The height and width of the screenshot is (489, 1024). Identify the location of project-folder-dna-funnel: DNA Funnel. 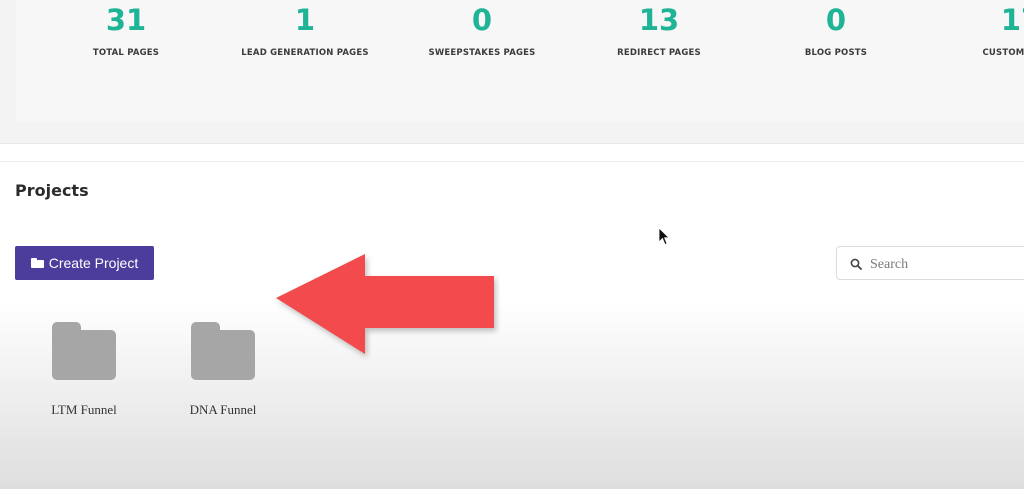
(223, 370).